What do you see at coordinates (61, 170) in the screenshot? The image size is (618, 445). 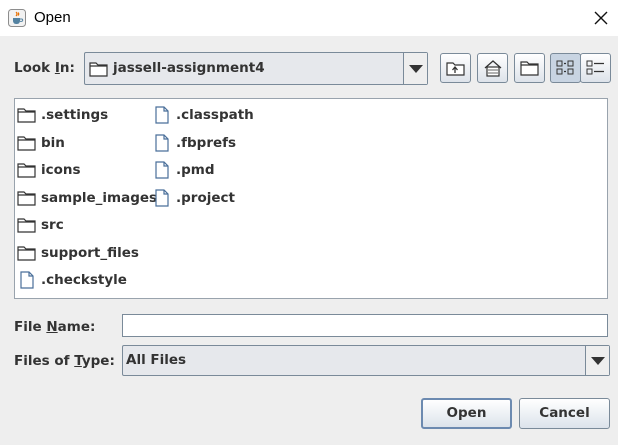 I see `file-name: icons` at bounding box center [61, 170].